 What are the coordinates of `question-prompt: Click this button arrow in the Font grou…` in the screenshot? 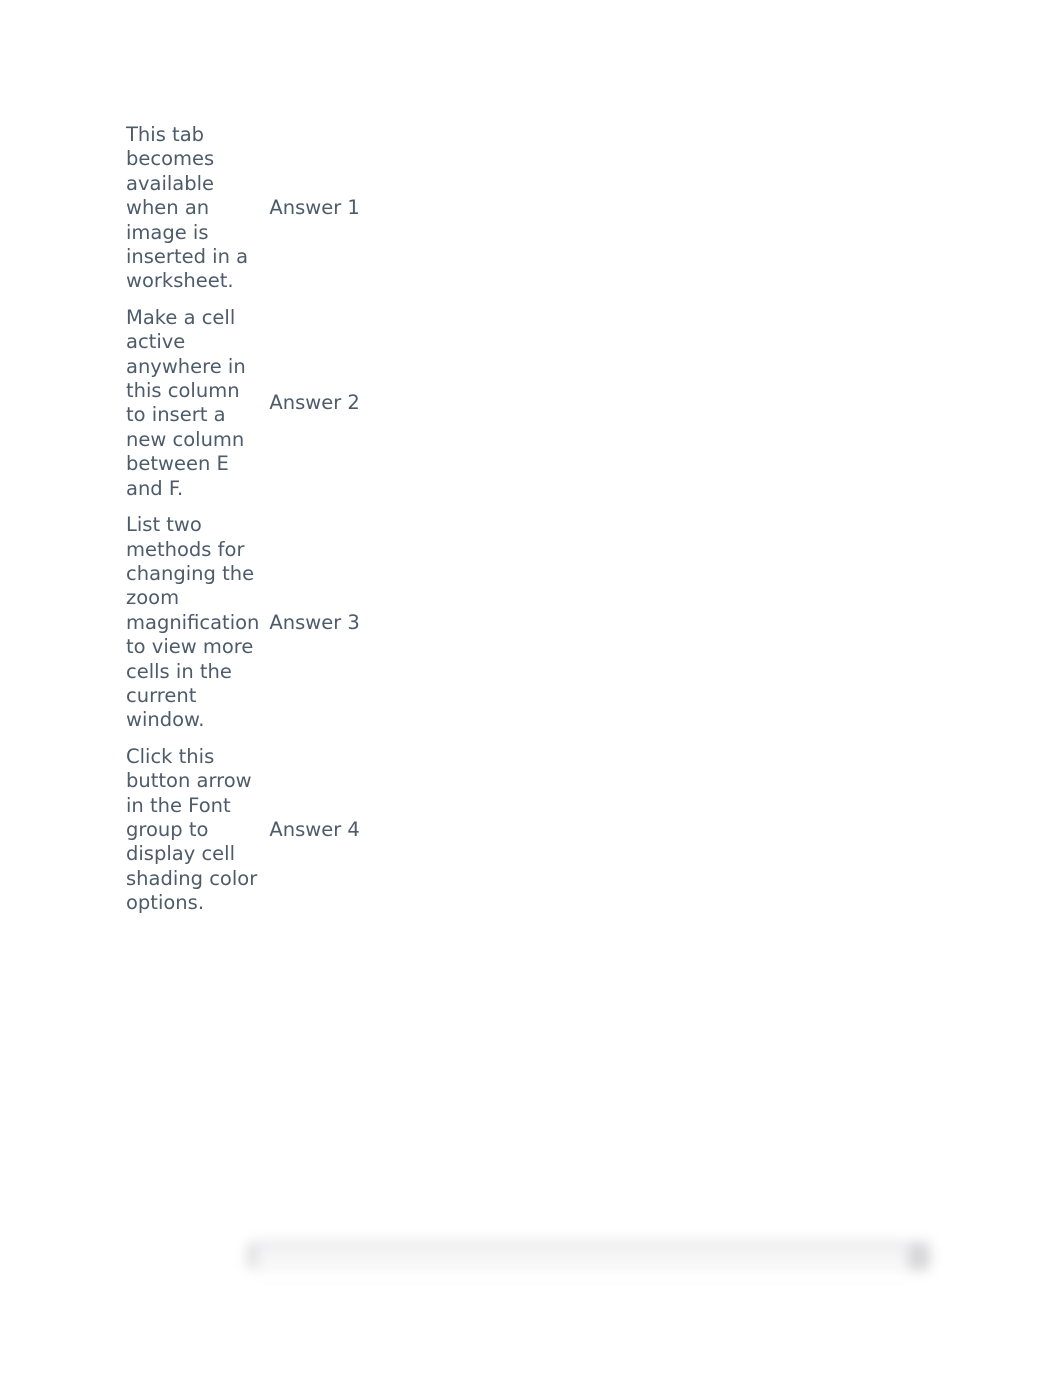 It's located at (192, 836).